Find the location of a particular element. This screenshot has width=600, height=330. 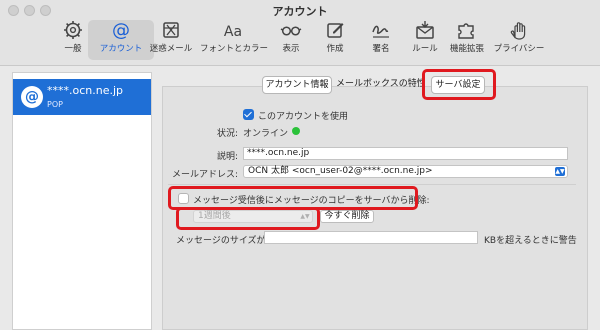

email-label: メールアドレス: is located at coordinates (204, 175).